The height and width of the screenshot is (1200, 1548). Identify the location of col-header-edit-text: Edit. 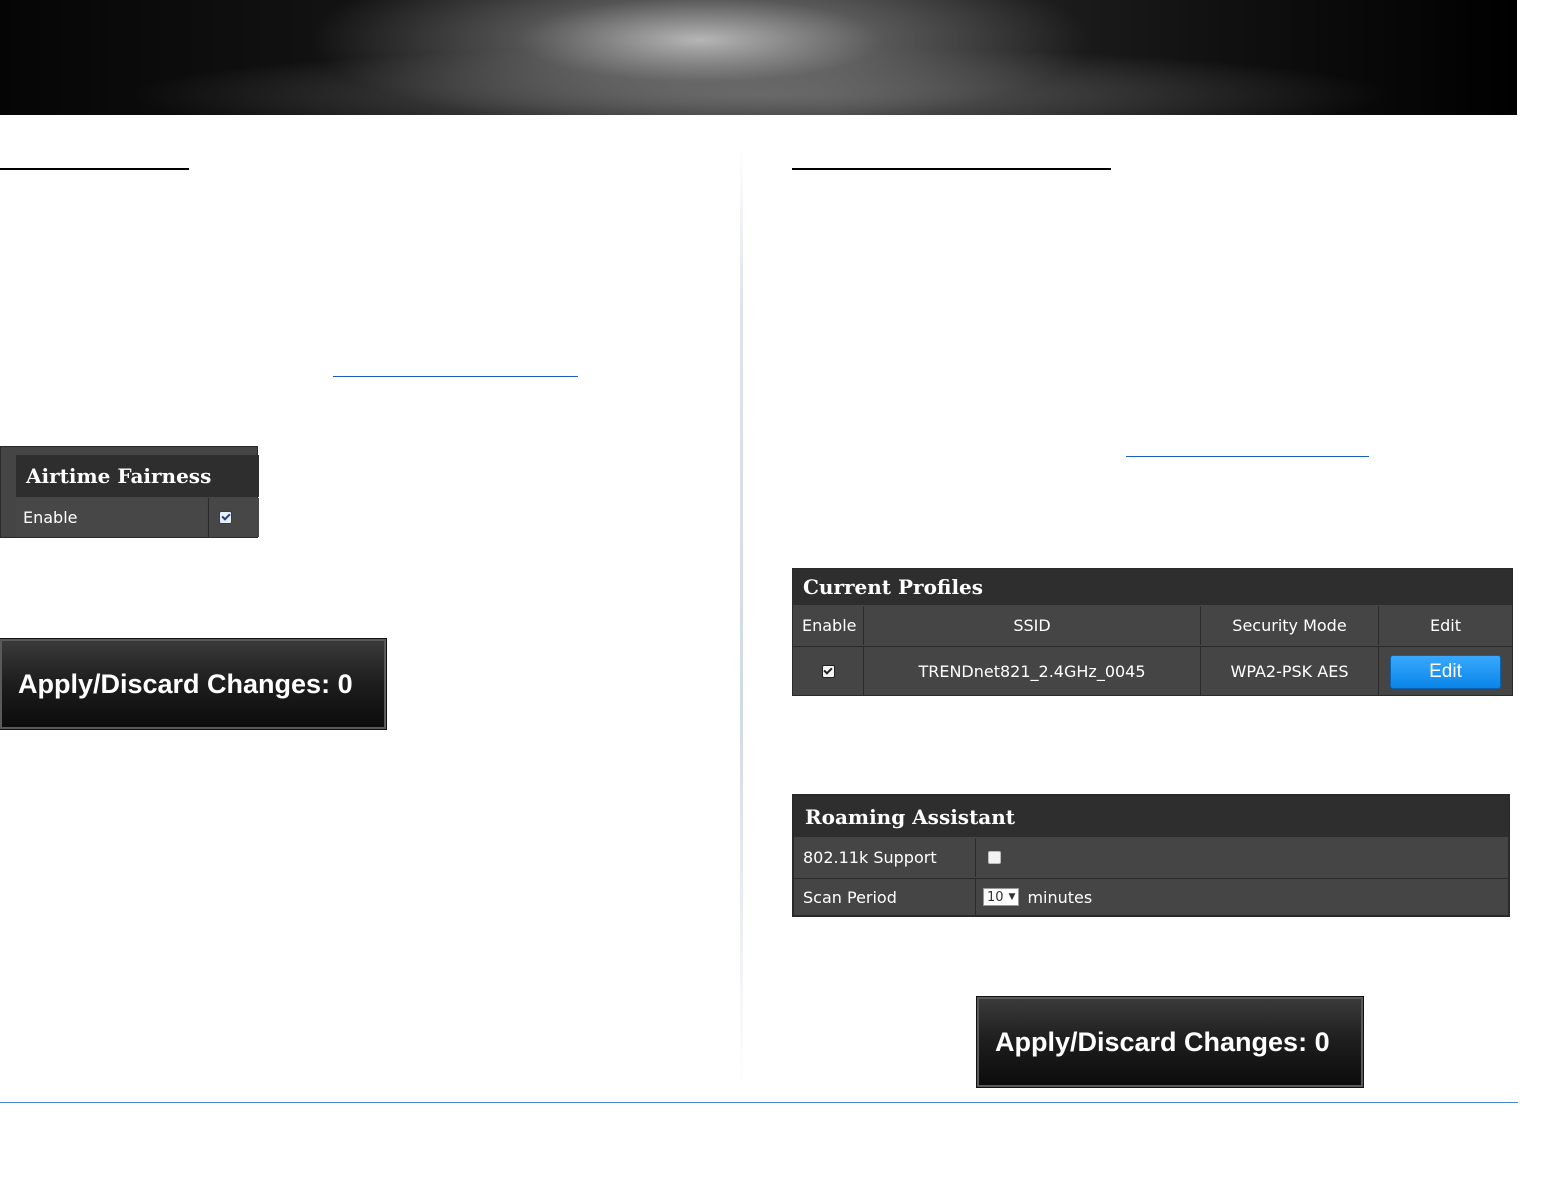
(1445, 625).